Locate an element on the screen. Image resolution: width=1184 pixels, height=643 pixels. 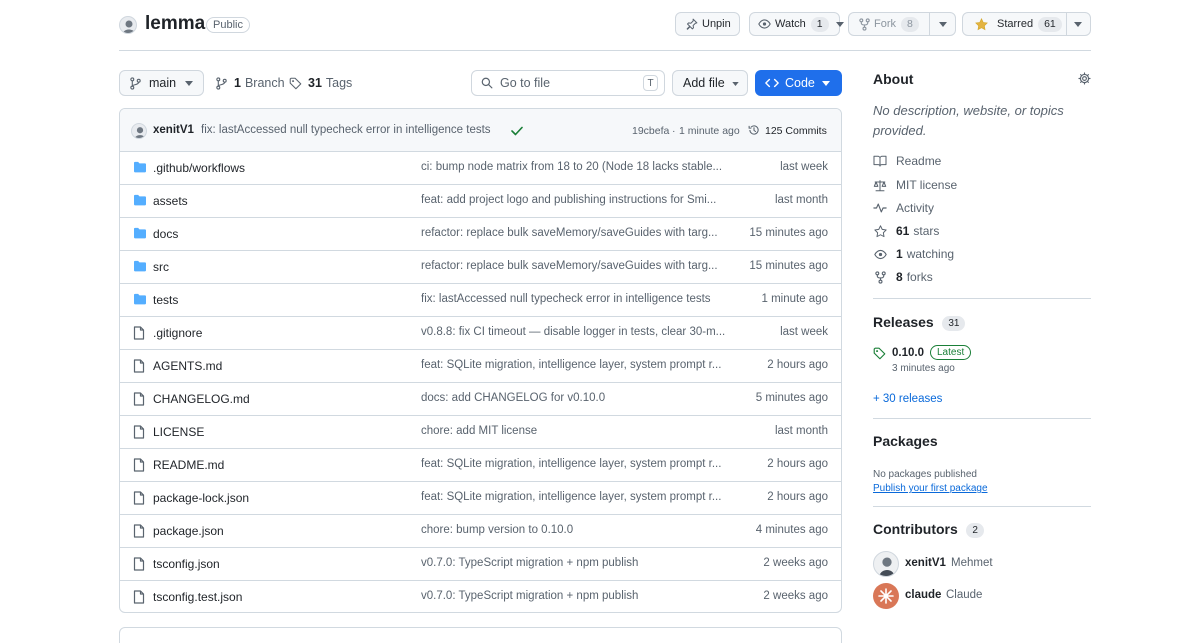
star-filled-icon is located at coordinates (981, 24).